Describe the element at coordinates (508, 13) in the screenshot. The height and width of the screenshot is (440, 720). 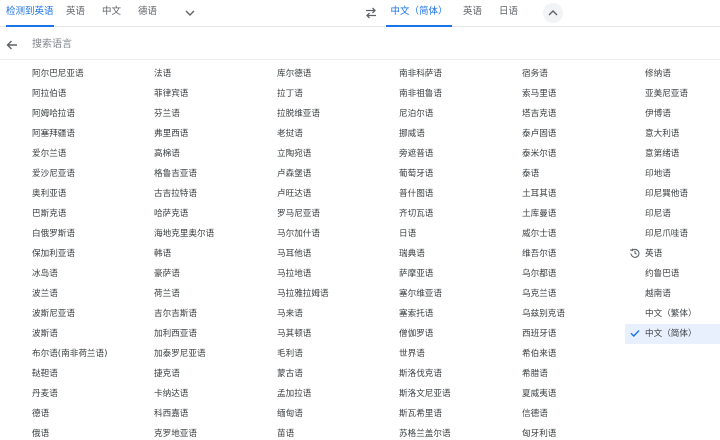
I see `tab-target-japanese: 日语` at that location.